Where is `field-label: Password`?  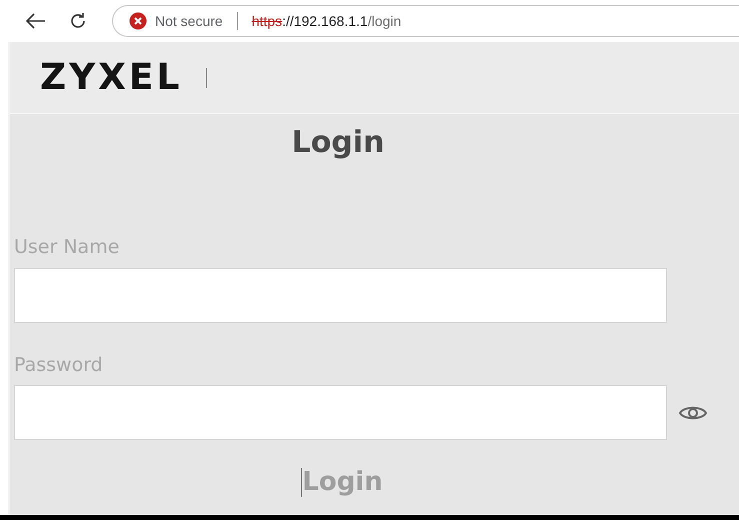
field-label: Password is located at coordinates (59, 365).